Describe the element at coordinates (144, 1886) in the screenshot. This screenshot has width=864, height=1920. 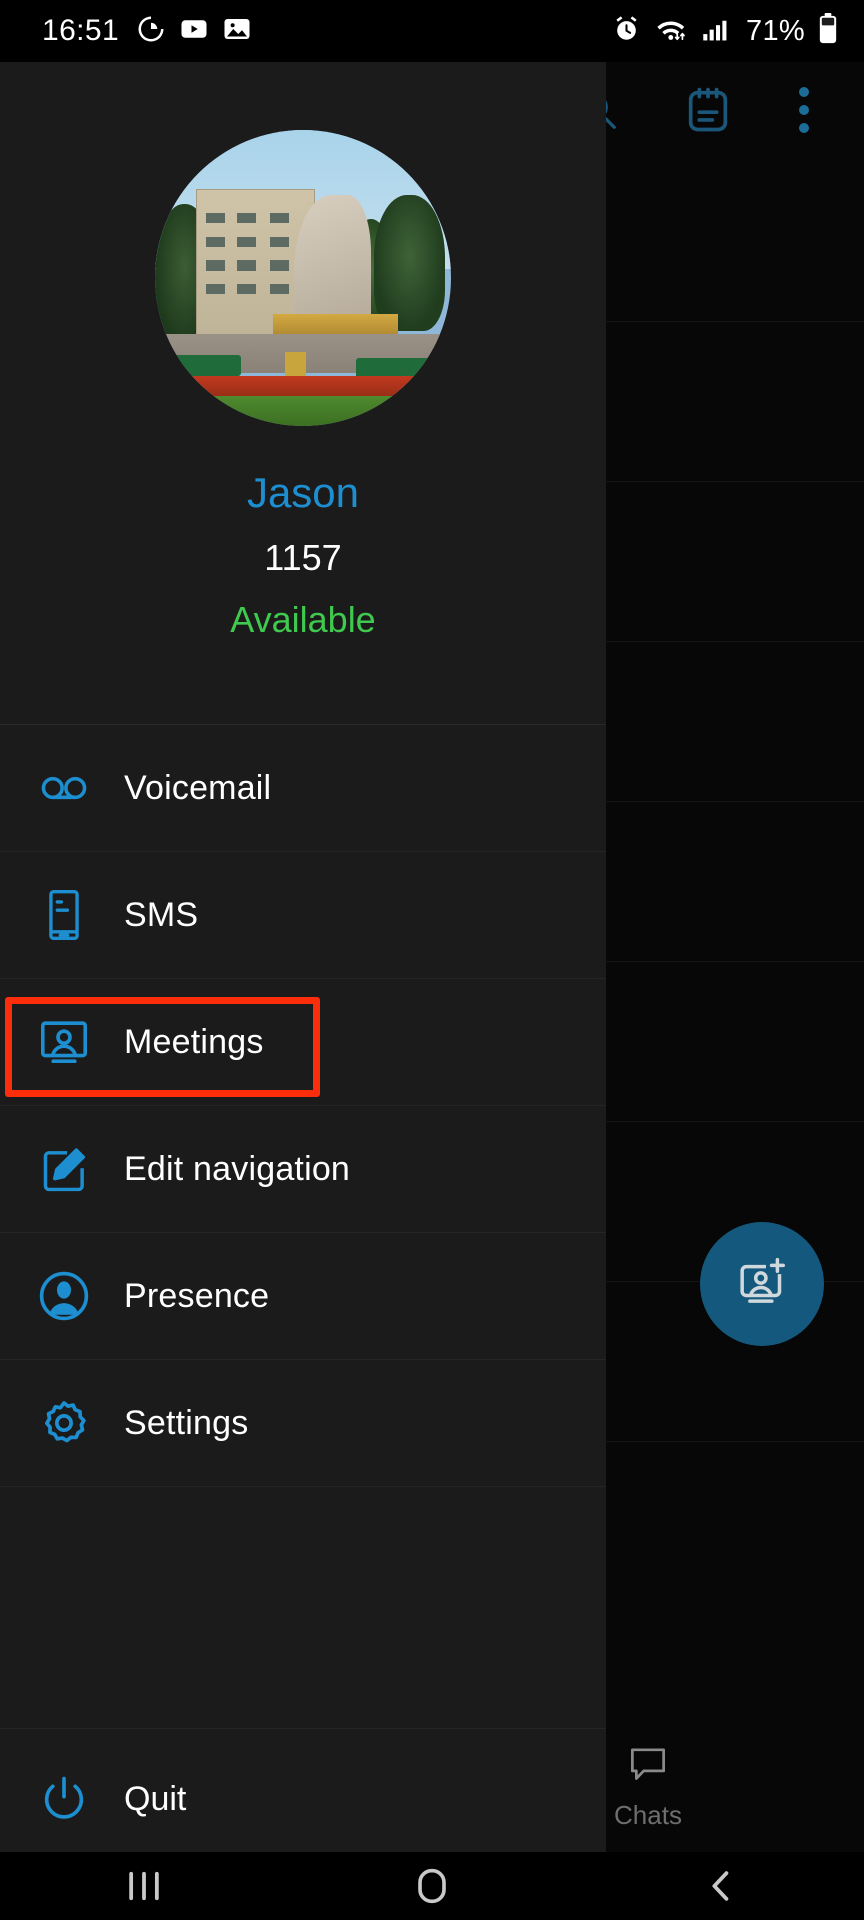
I see `recents-button` at that location.